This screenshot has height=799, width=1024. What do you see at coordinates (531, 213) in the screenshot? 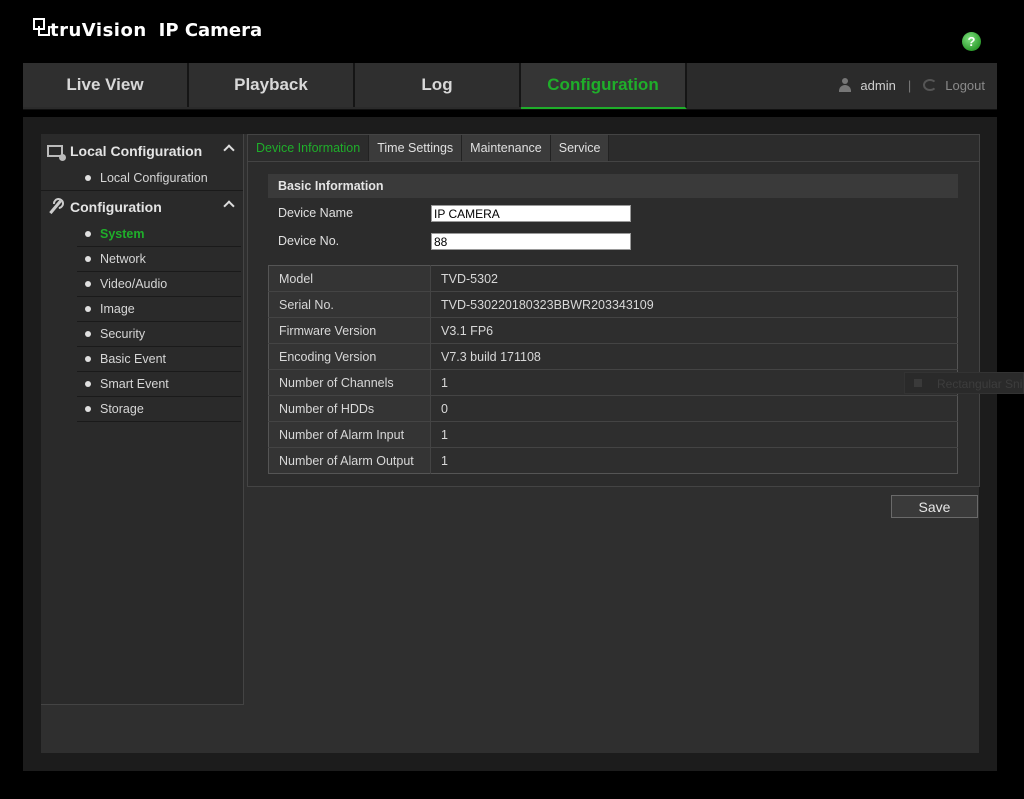
I see `device-name-input` at bounding box center [531, 213].